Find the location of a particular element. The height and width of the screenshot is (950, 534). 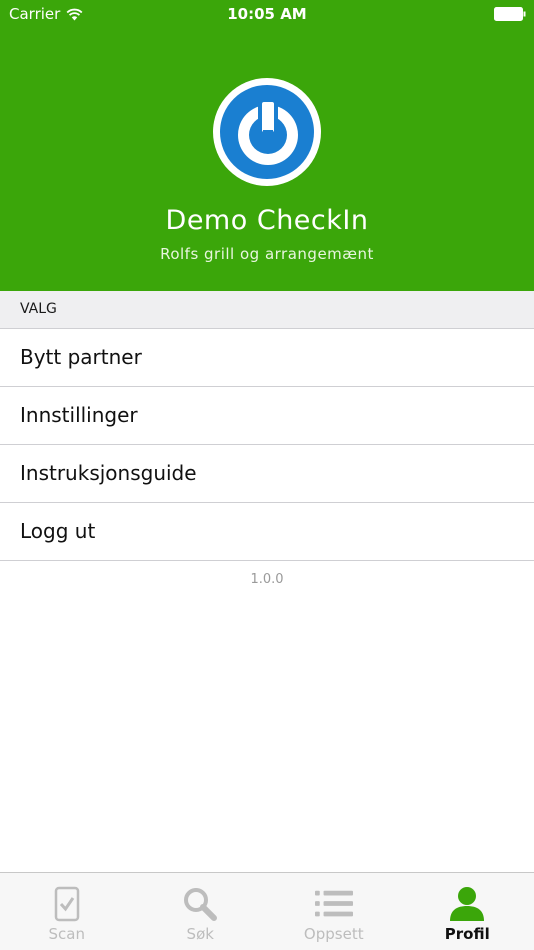

app-logo is located at coordinates (267, 132).